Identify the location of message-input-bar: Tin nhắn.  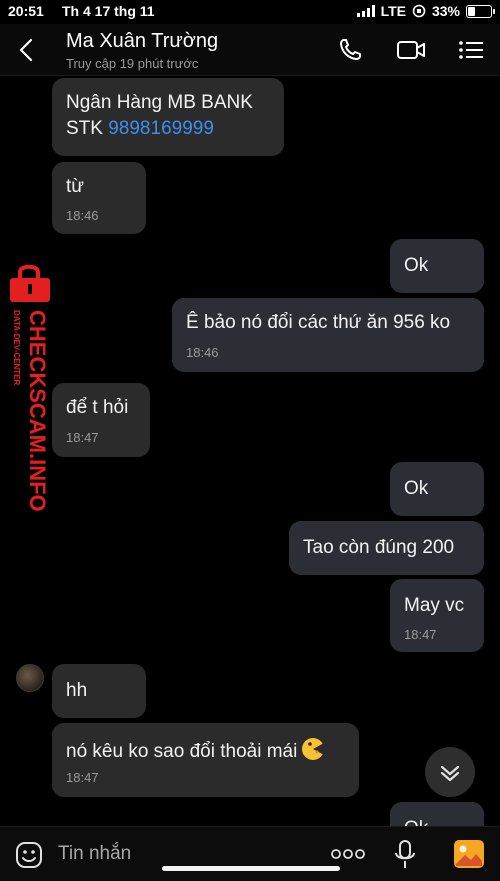
(250, 853).